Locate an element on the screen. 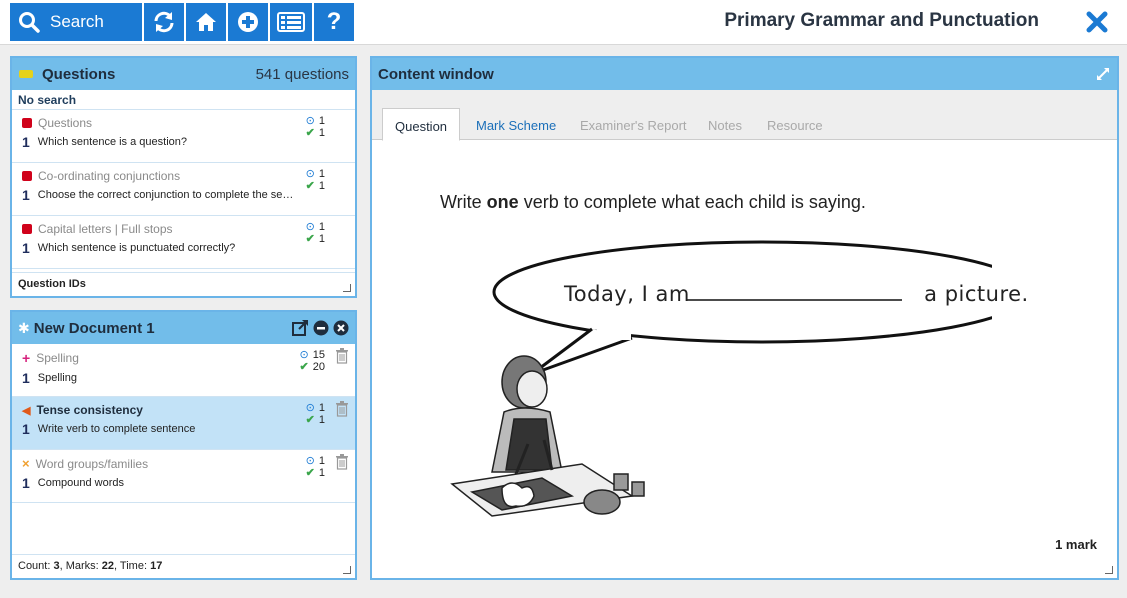  tab-examiners-report: Examiner's Report is located at coordinates (633, 124).